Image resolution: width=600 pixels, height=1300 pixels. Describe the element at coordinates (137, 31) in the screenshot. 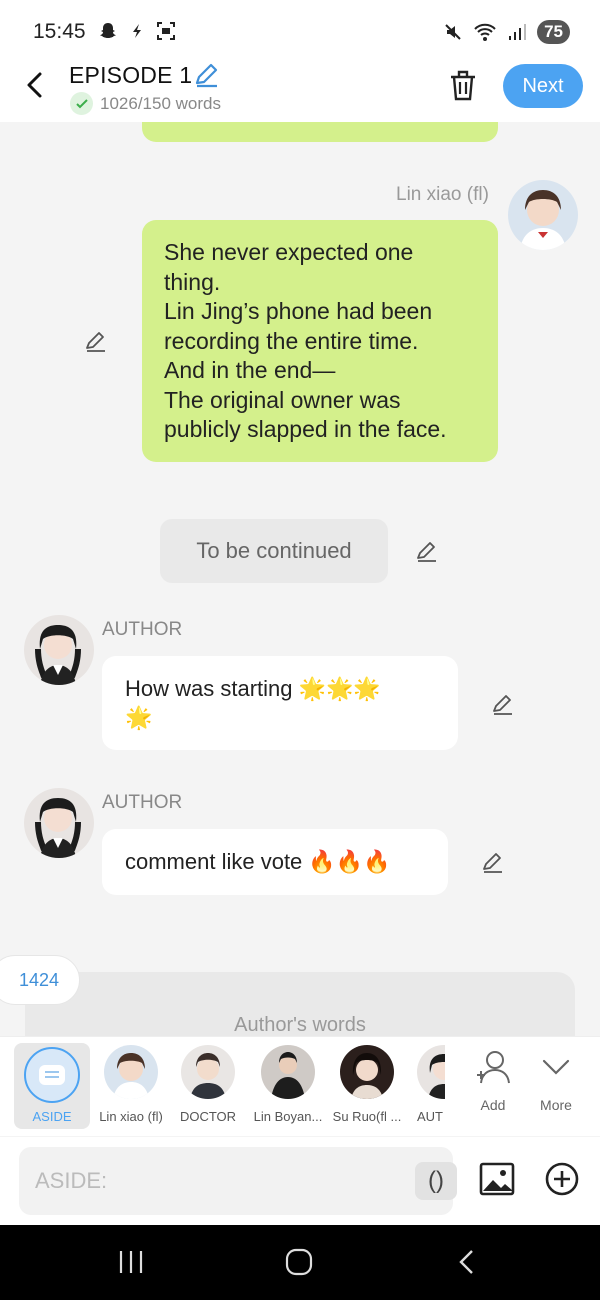

I see `charging-icon` at that location.